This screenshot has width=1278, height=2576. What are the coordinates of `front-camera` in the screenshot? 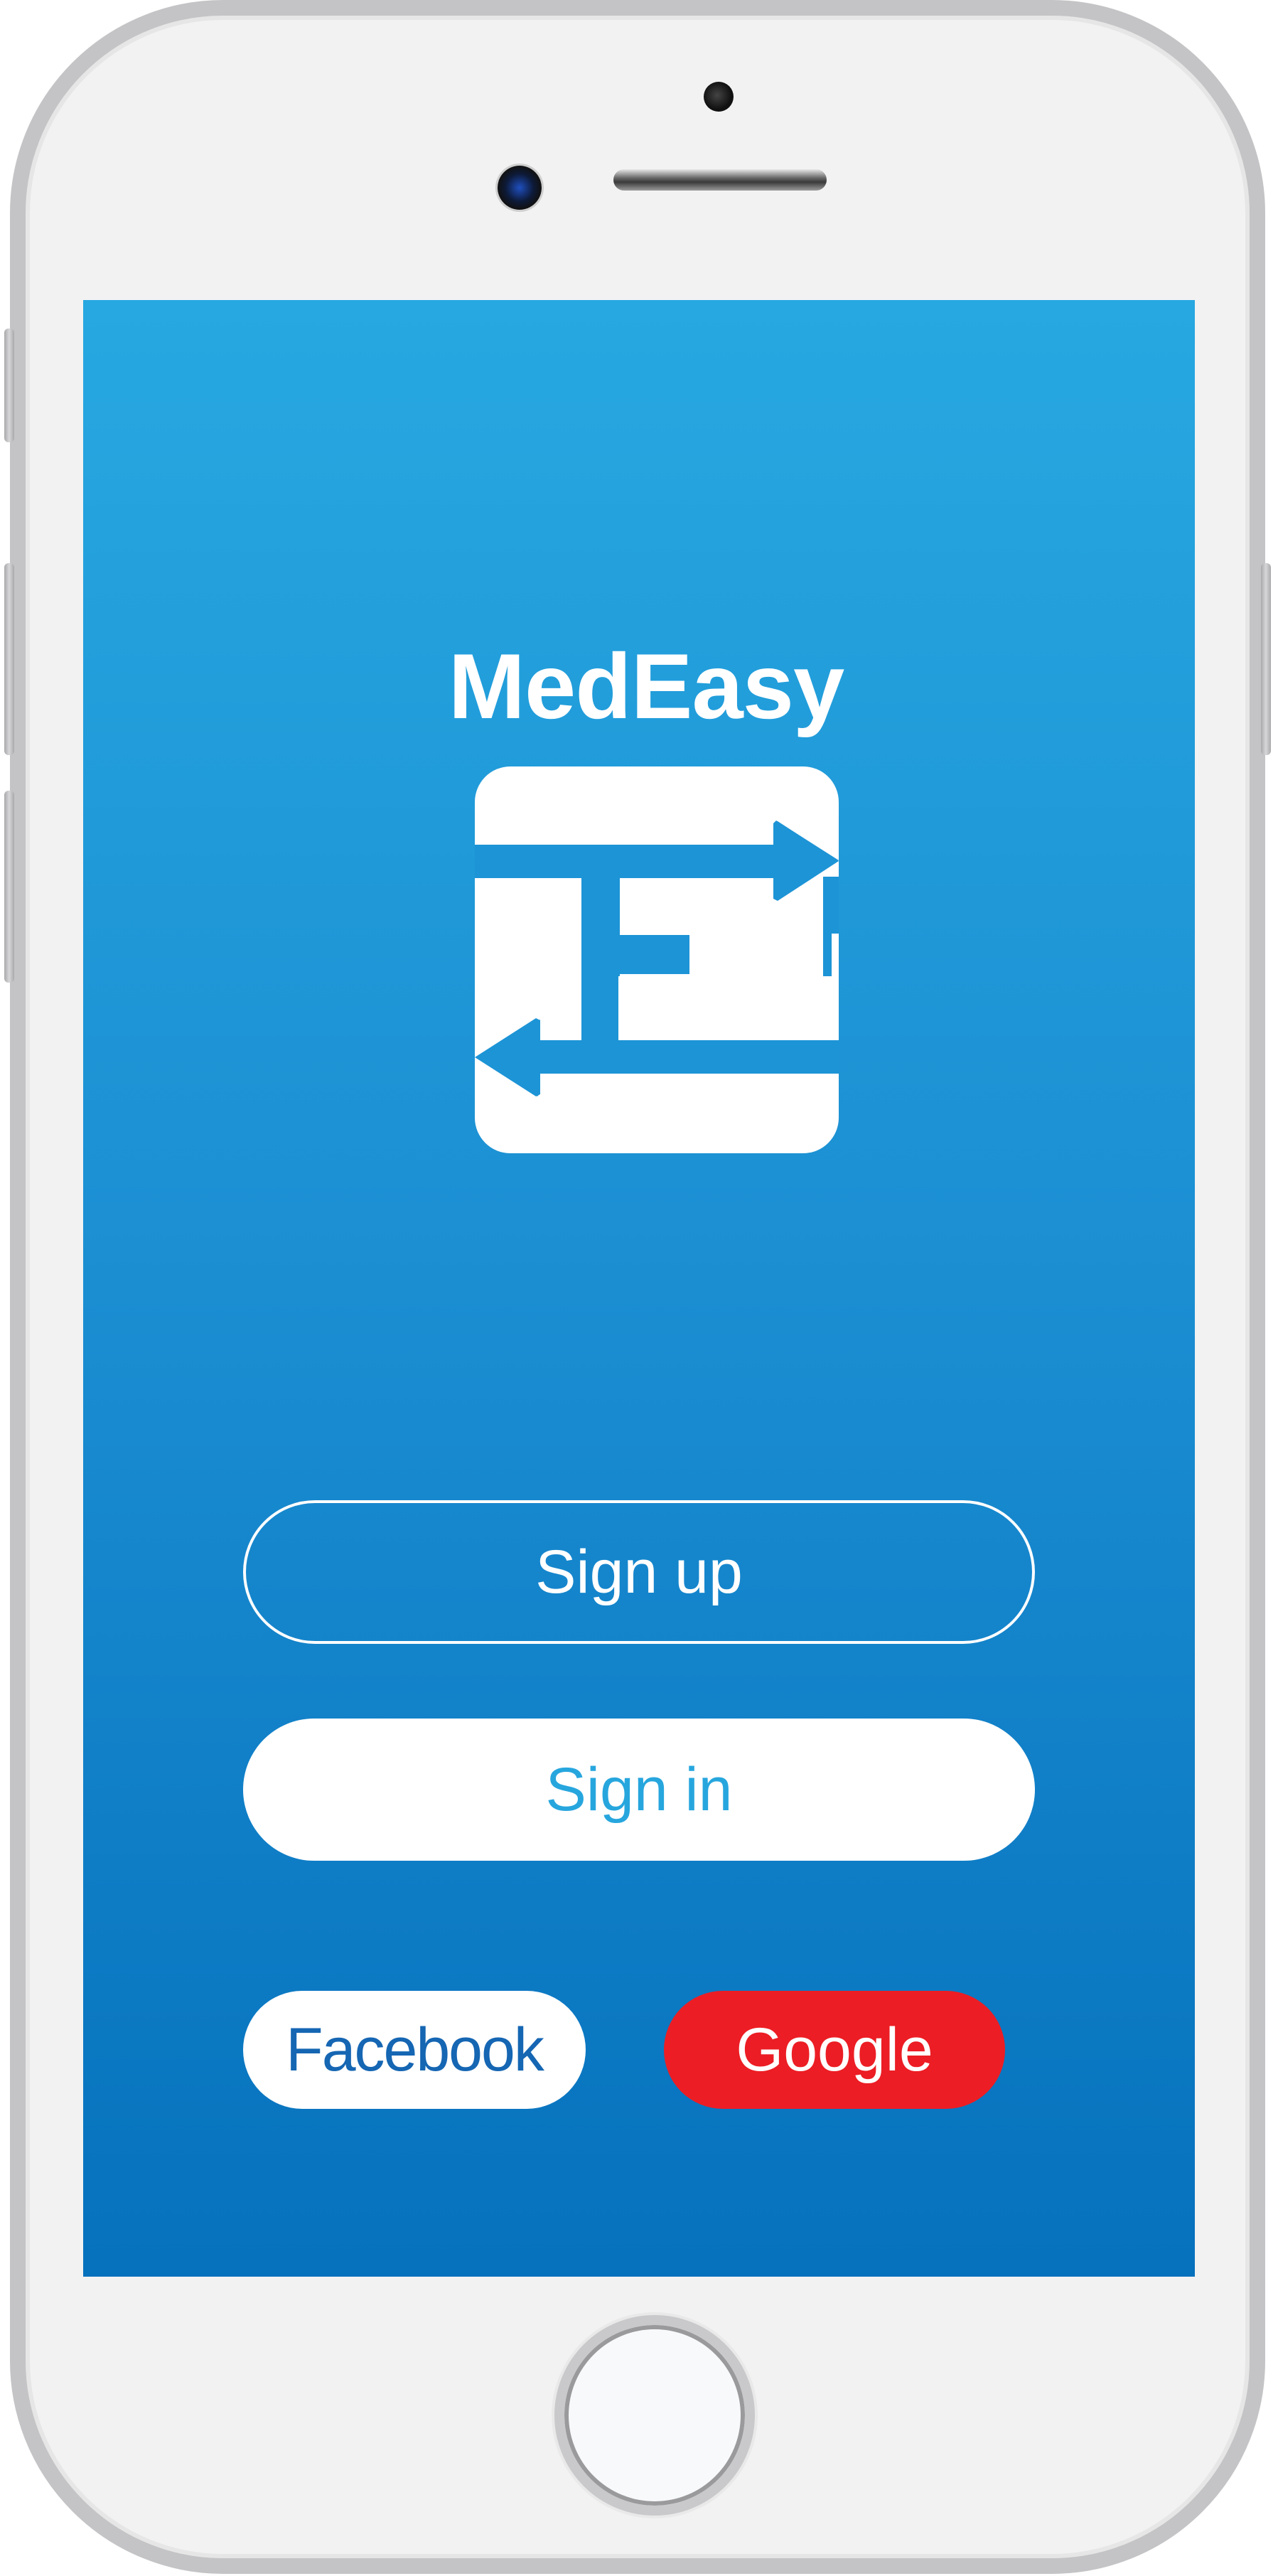 It's located at (520, 188).